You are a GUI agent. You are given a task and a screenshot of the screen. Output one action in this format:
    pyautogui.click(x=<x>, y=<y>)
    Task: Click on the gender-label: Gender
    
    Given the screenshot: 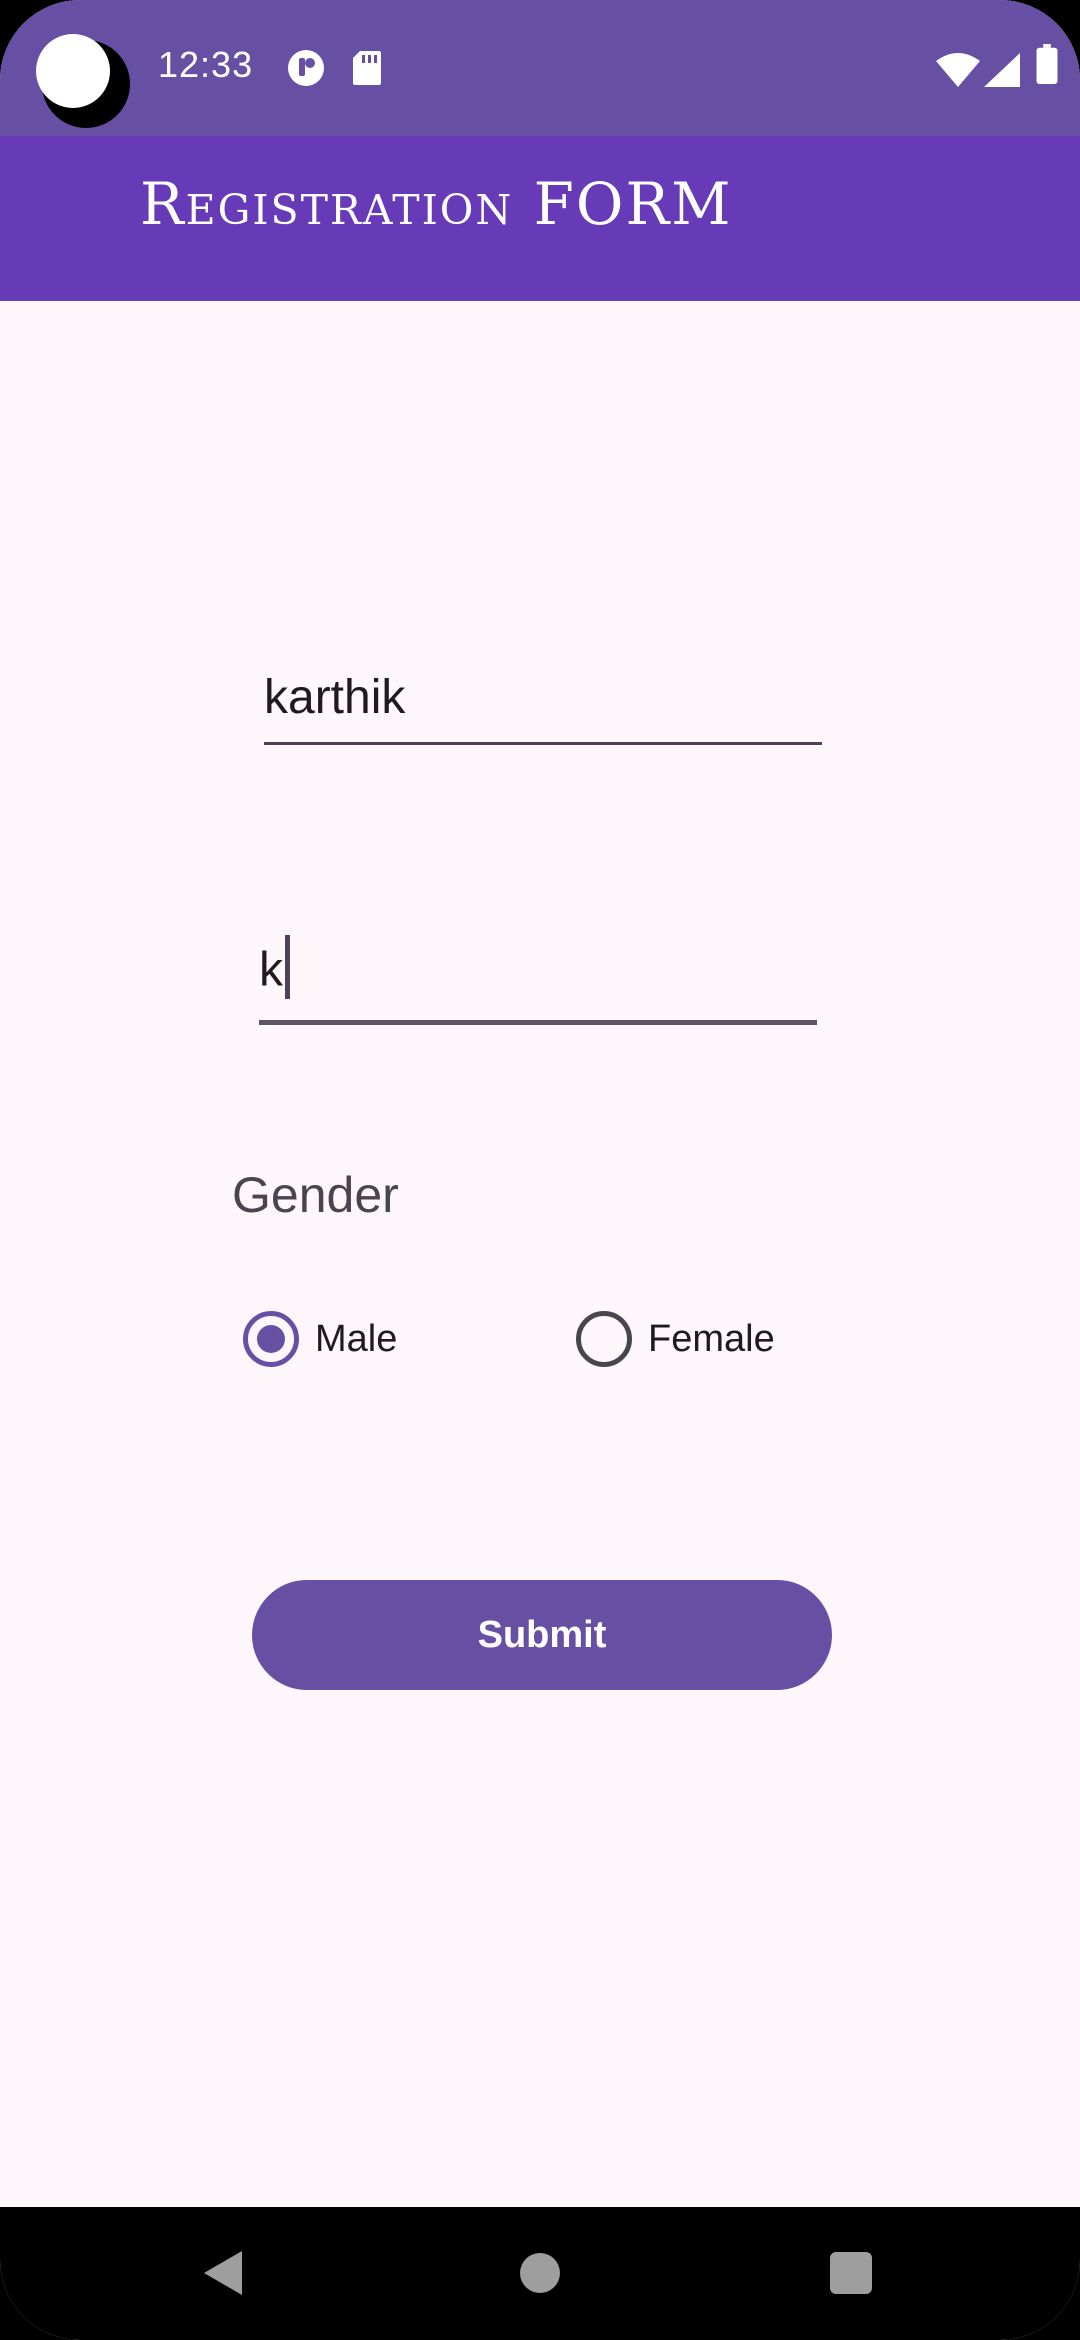 What is the action you would take?
    pyautogui.click(x=315, y=1195)
    